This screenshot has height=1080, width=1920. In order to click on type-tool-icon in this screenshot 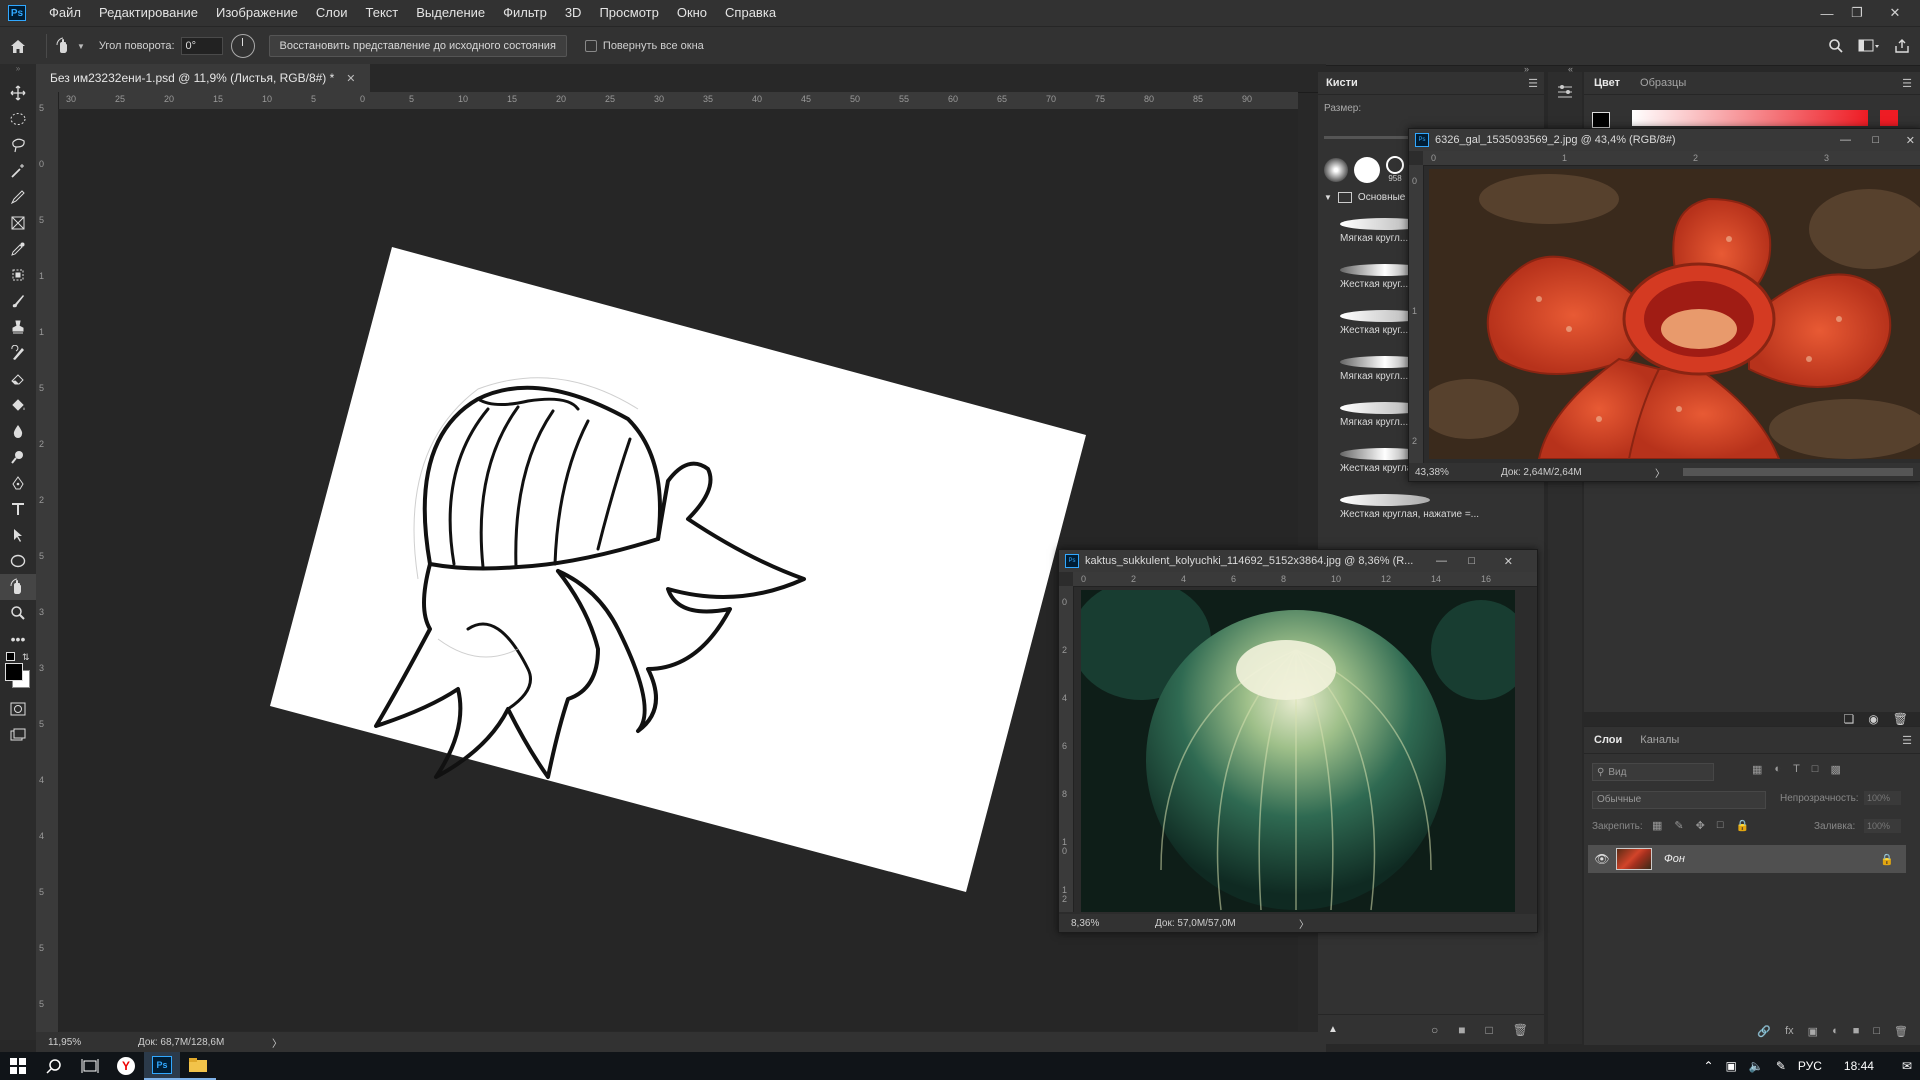, I will do `click(18, 509)`.